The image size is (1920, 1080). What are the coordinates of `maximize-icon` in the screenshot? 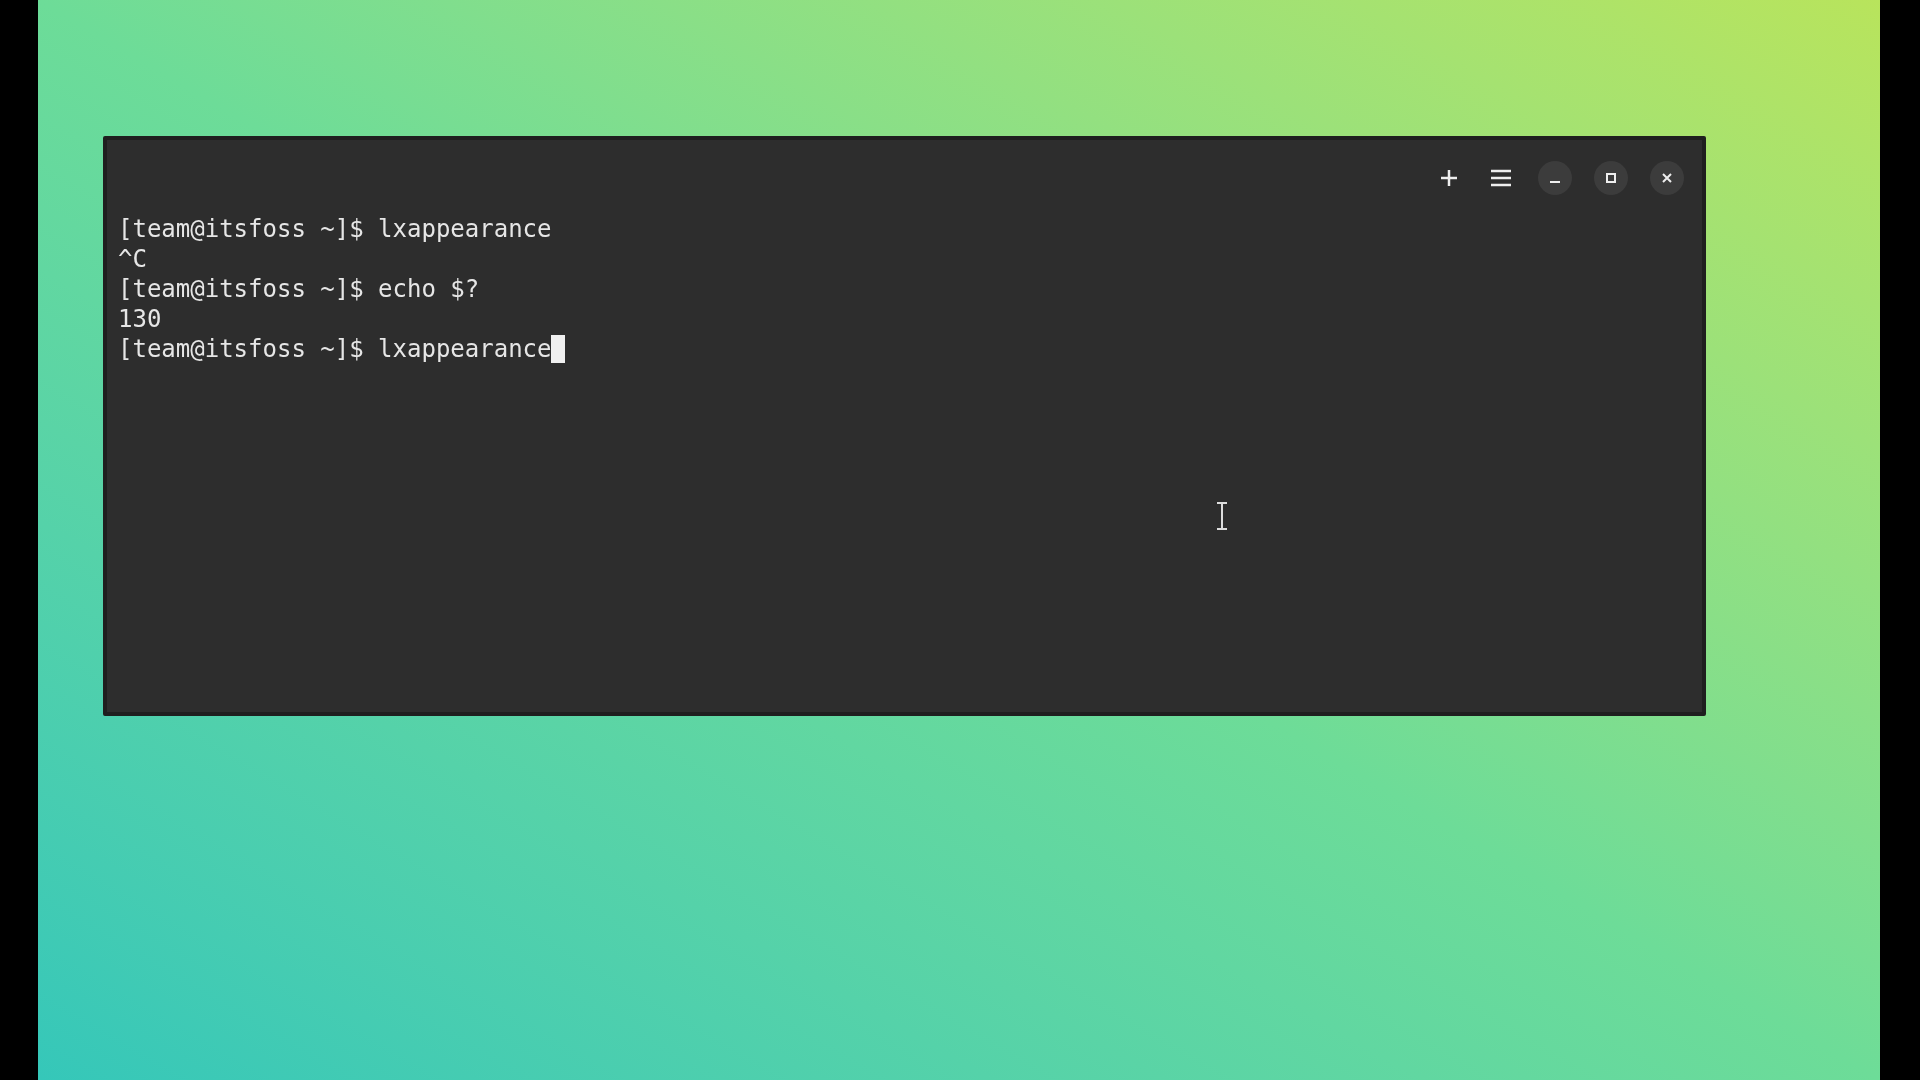 It's located at (1611, 178).